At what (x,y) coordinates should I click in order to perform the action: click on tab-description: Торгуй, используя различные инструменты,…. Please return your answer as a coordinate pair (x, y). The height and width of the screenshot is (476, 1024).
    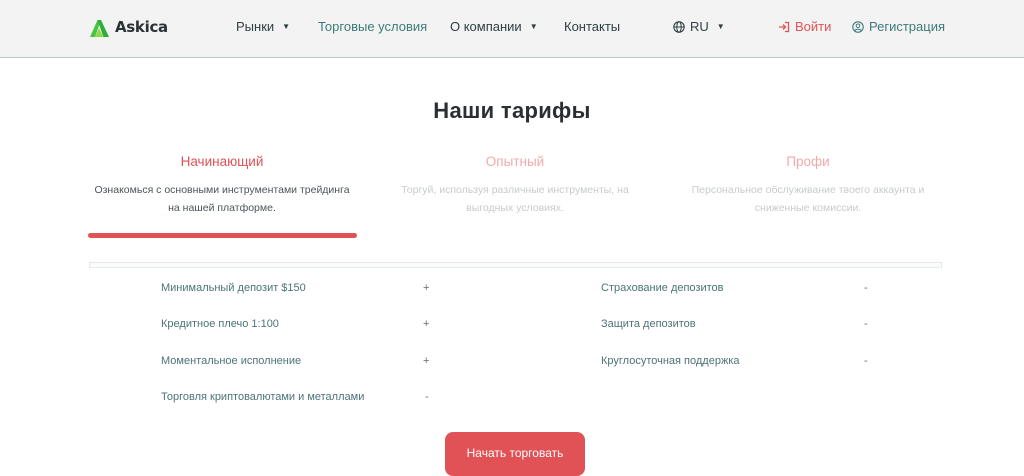
    Looking at the image, I should click on (515, 199).